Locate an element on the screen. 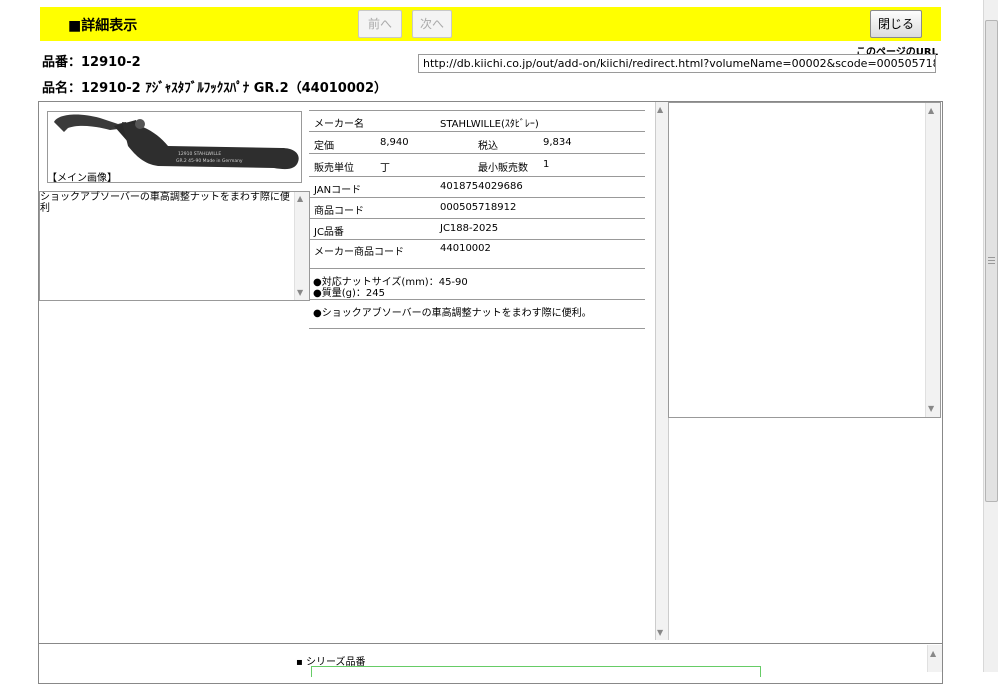 The image size is (998, 684). jc-label: JC品番 is located at coordinates (329, 232).